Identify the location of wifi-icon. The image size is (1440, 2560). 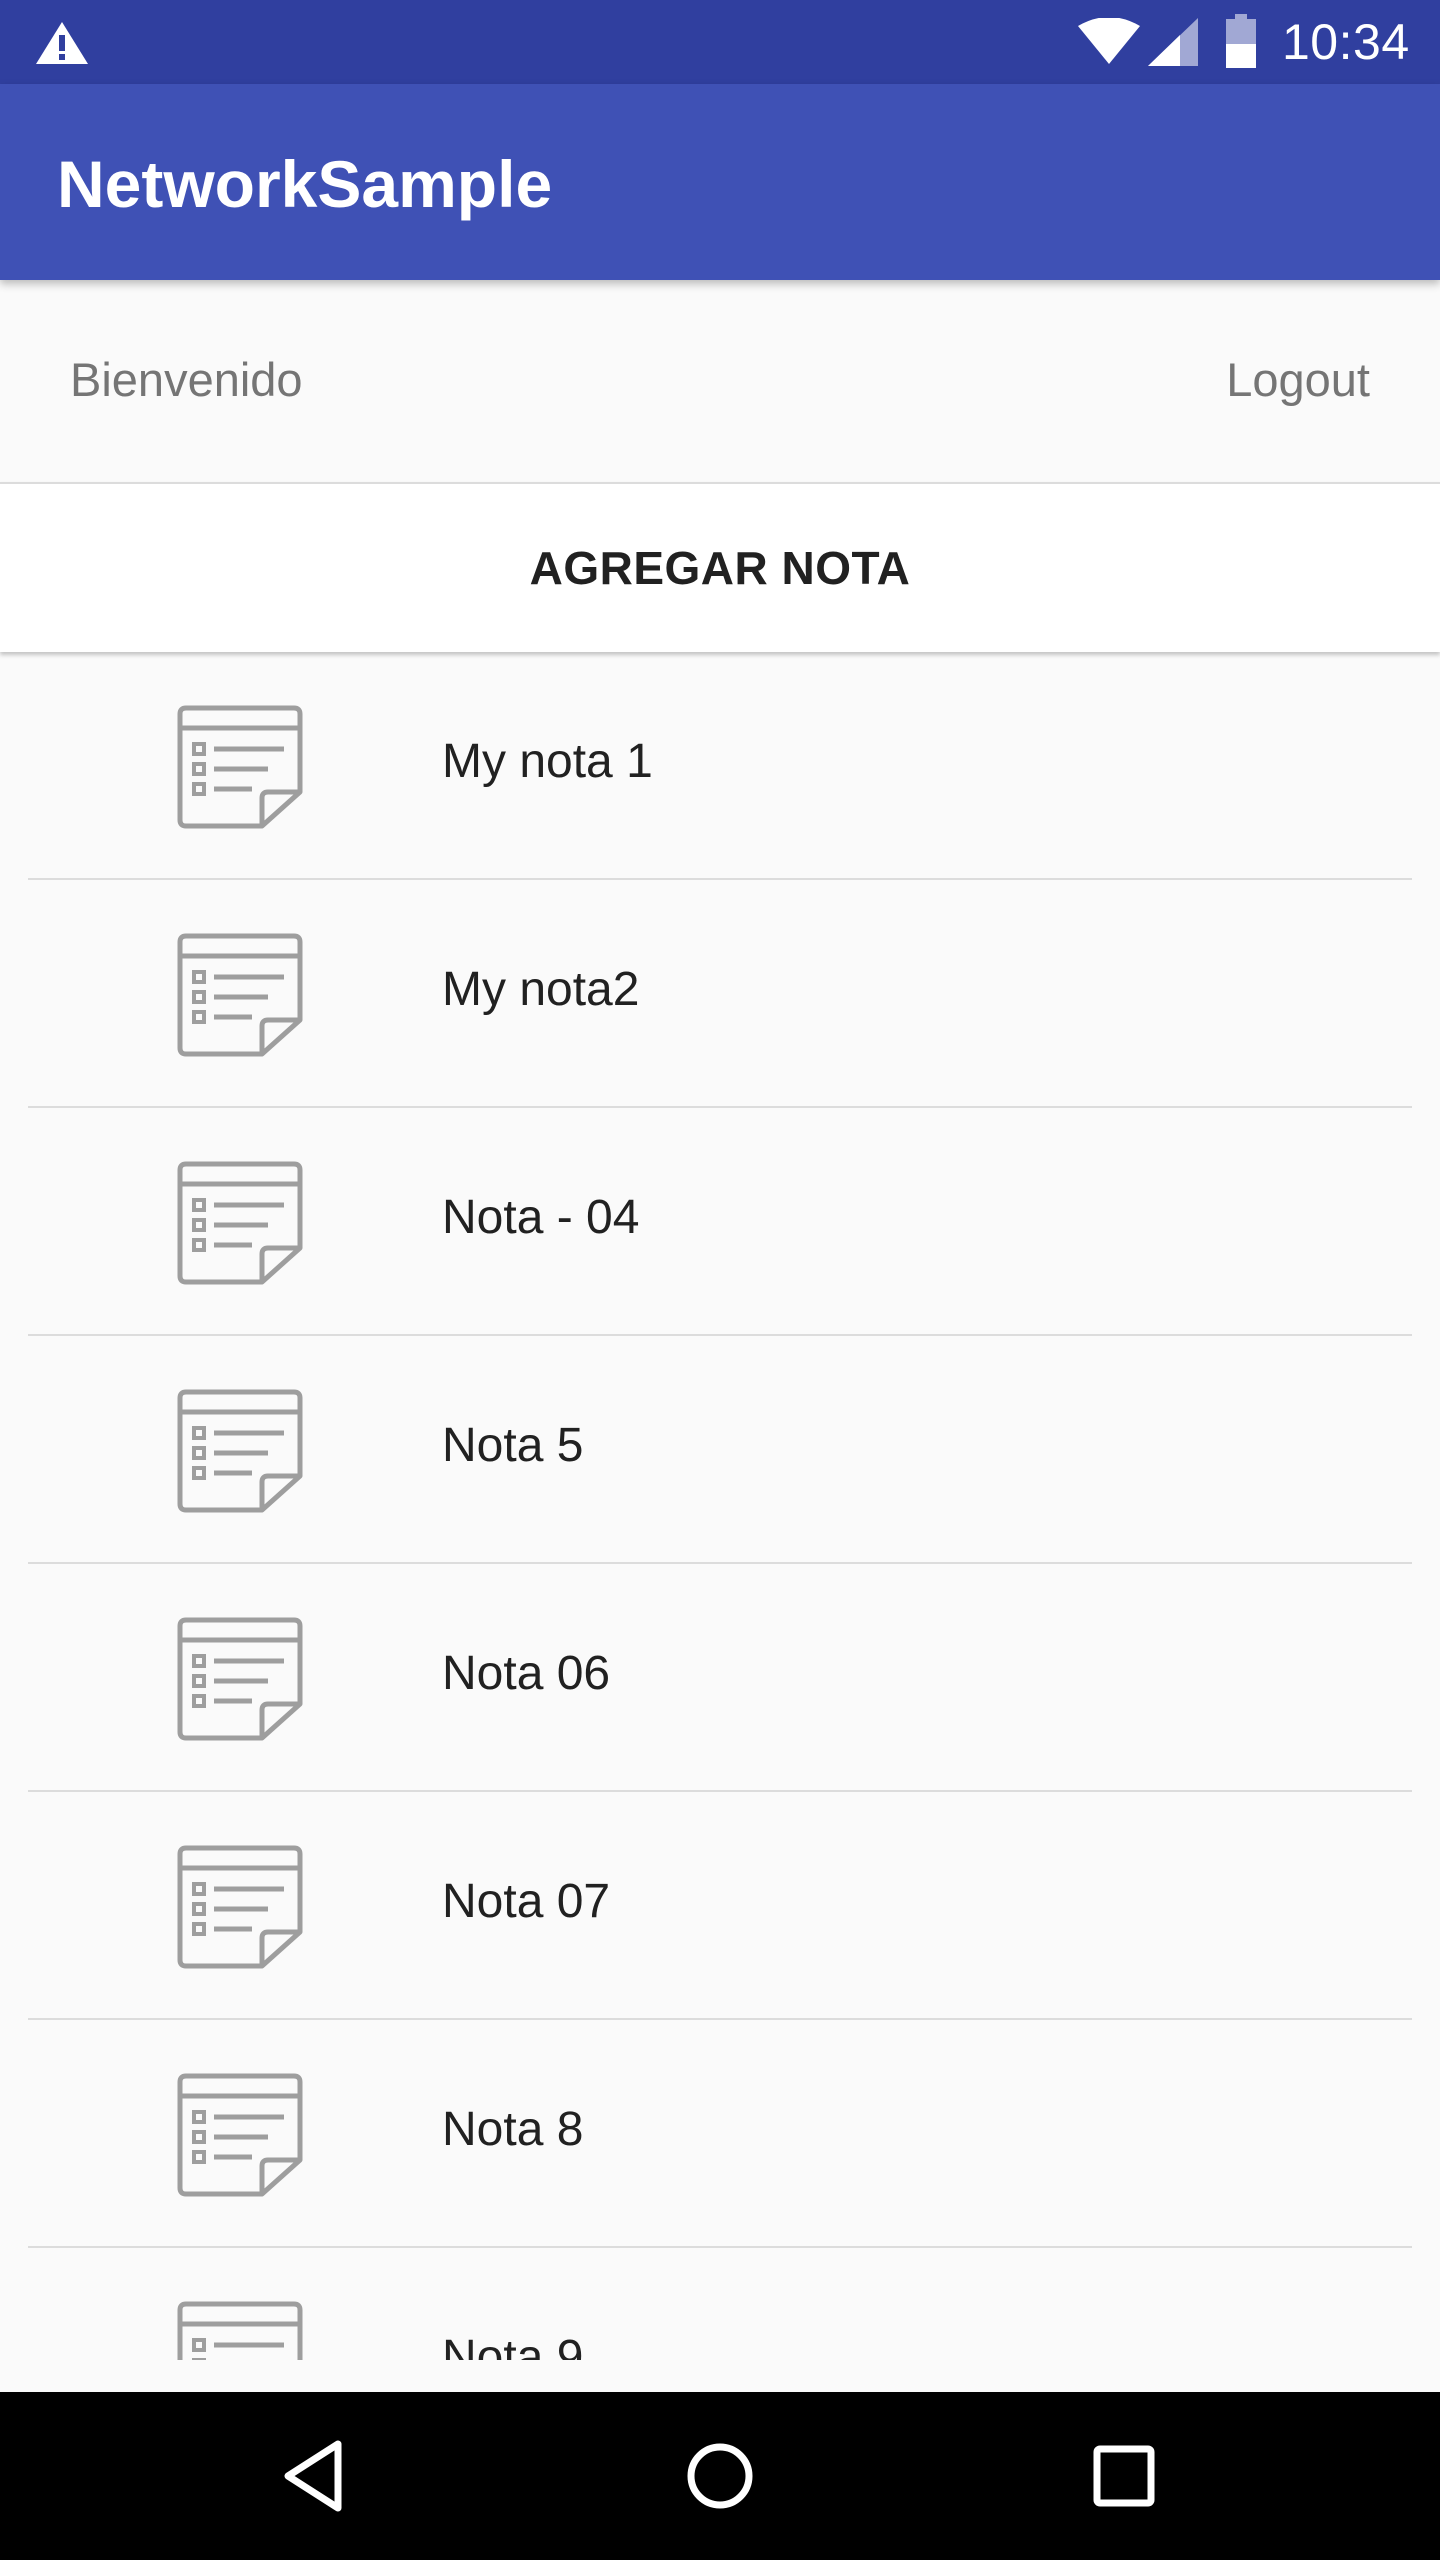
(1109, 41).